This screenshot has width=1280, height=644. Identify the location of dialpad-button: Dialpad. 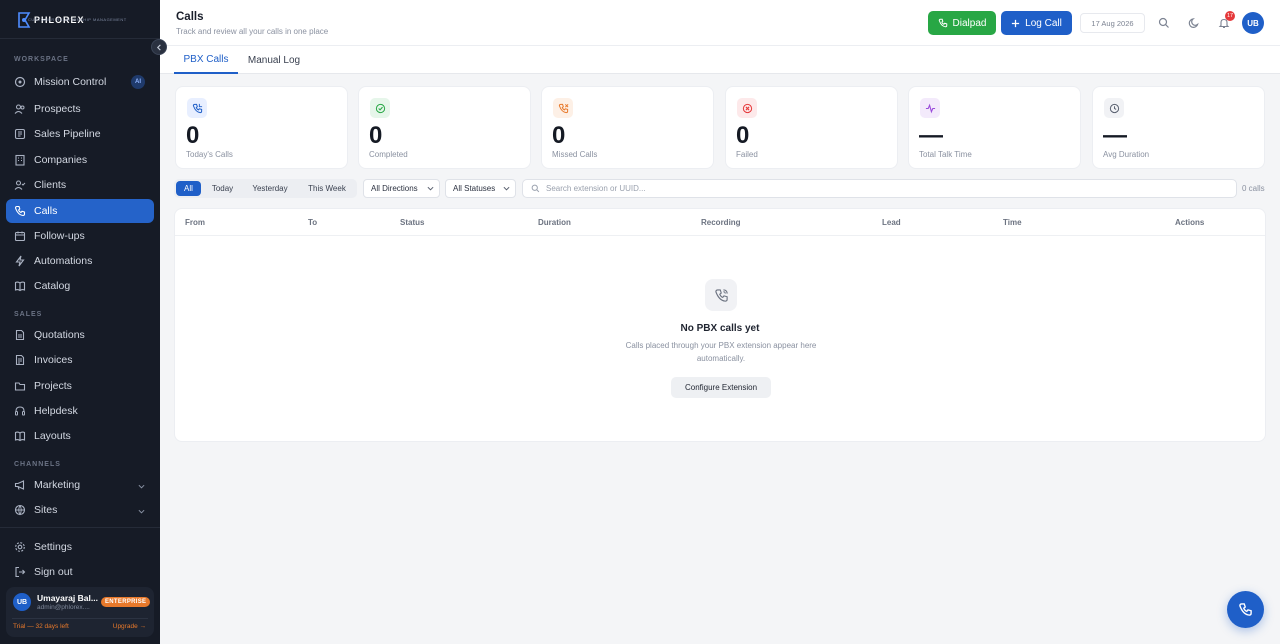
(962, 23).